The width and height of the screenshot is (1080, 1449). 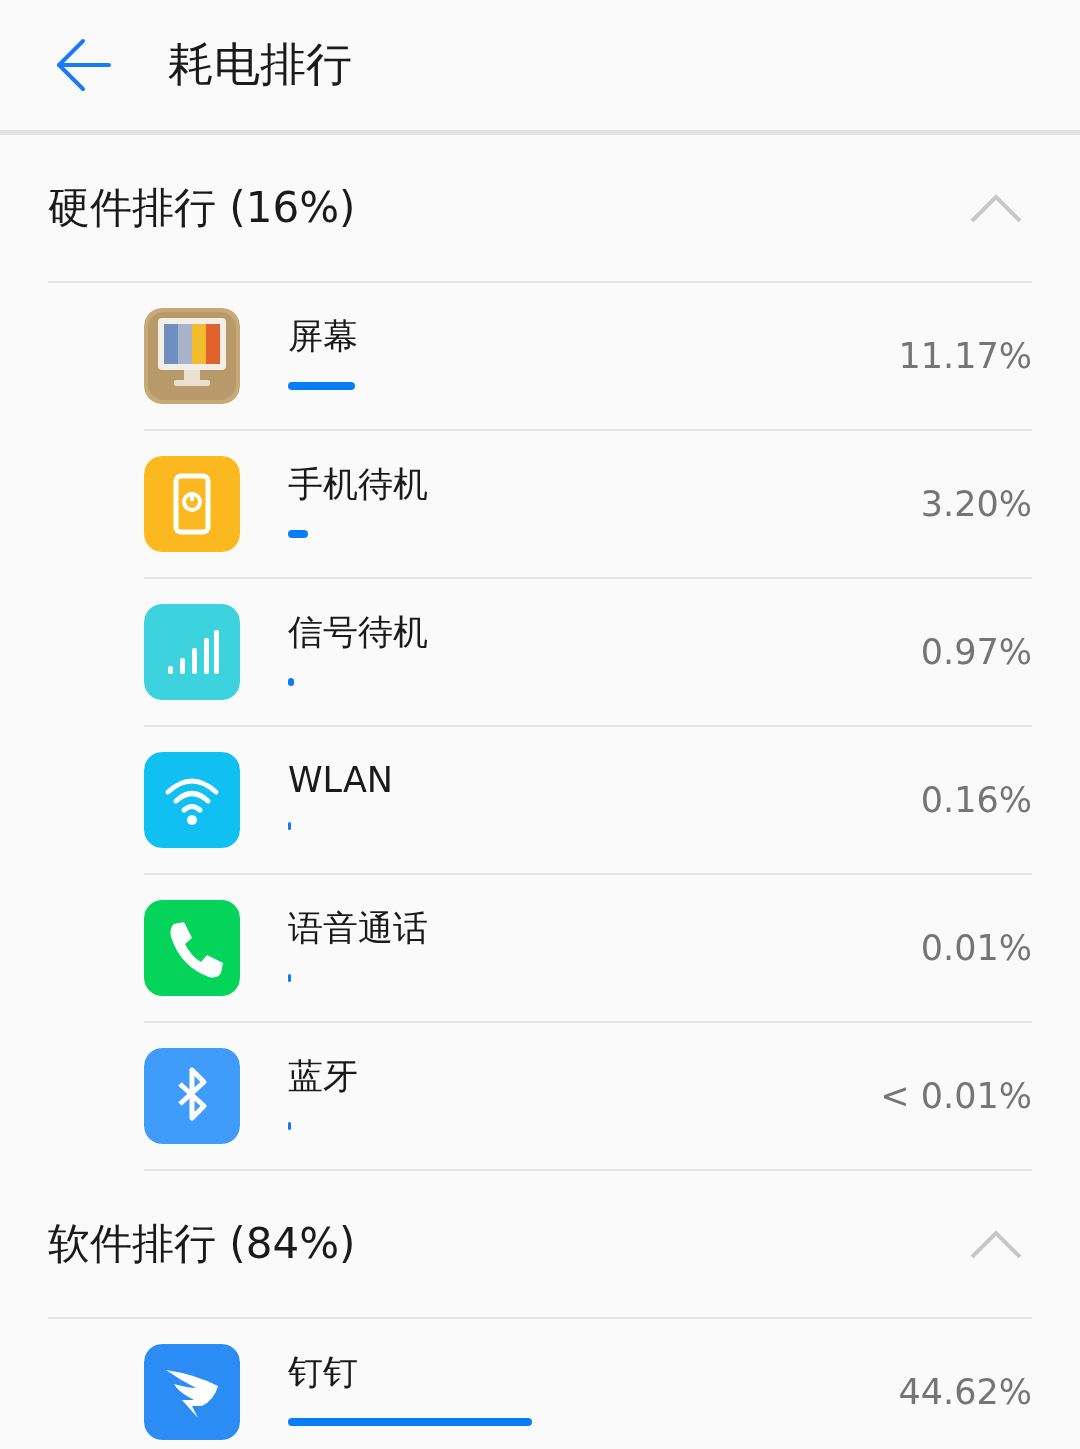 What do you see at coordinates (323, 1372) in the screenshot?
I see `item-name: 钉钉` at bounding box center [323, 1372].